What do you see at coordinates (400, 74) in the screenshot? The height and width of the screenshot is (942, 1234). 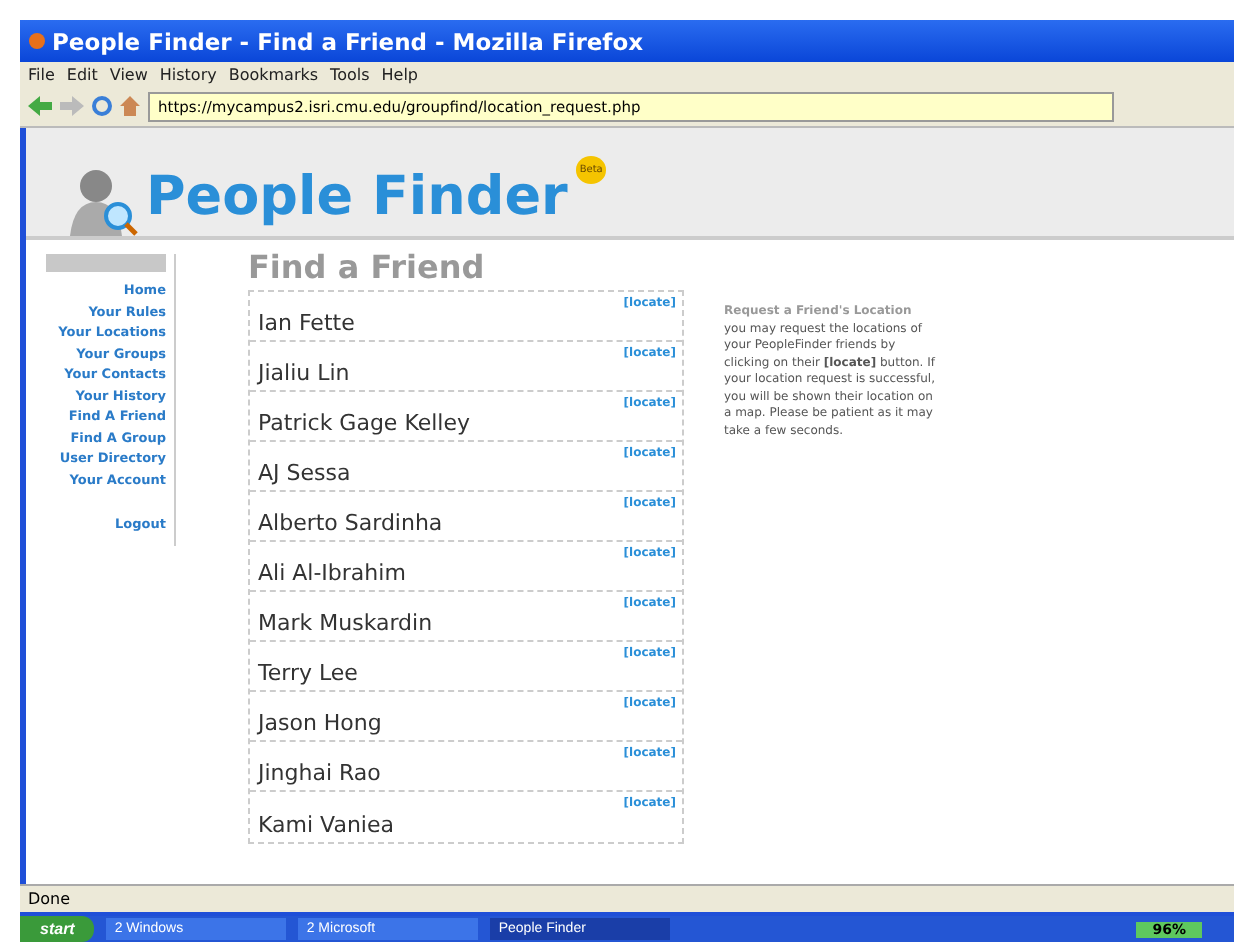 I see `menu-item: Help` at bounding box center [400, 74].